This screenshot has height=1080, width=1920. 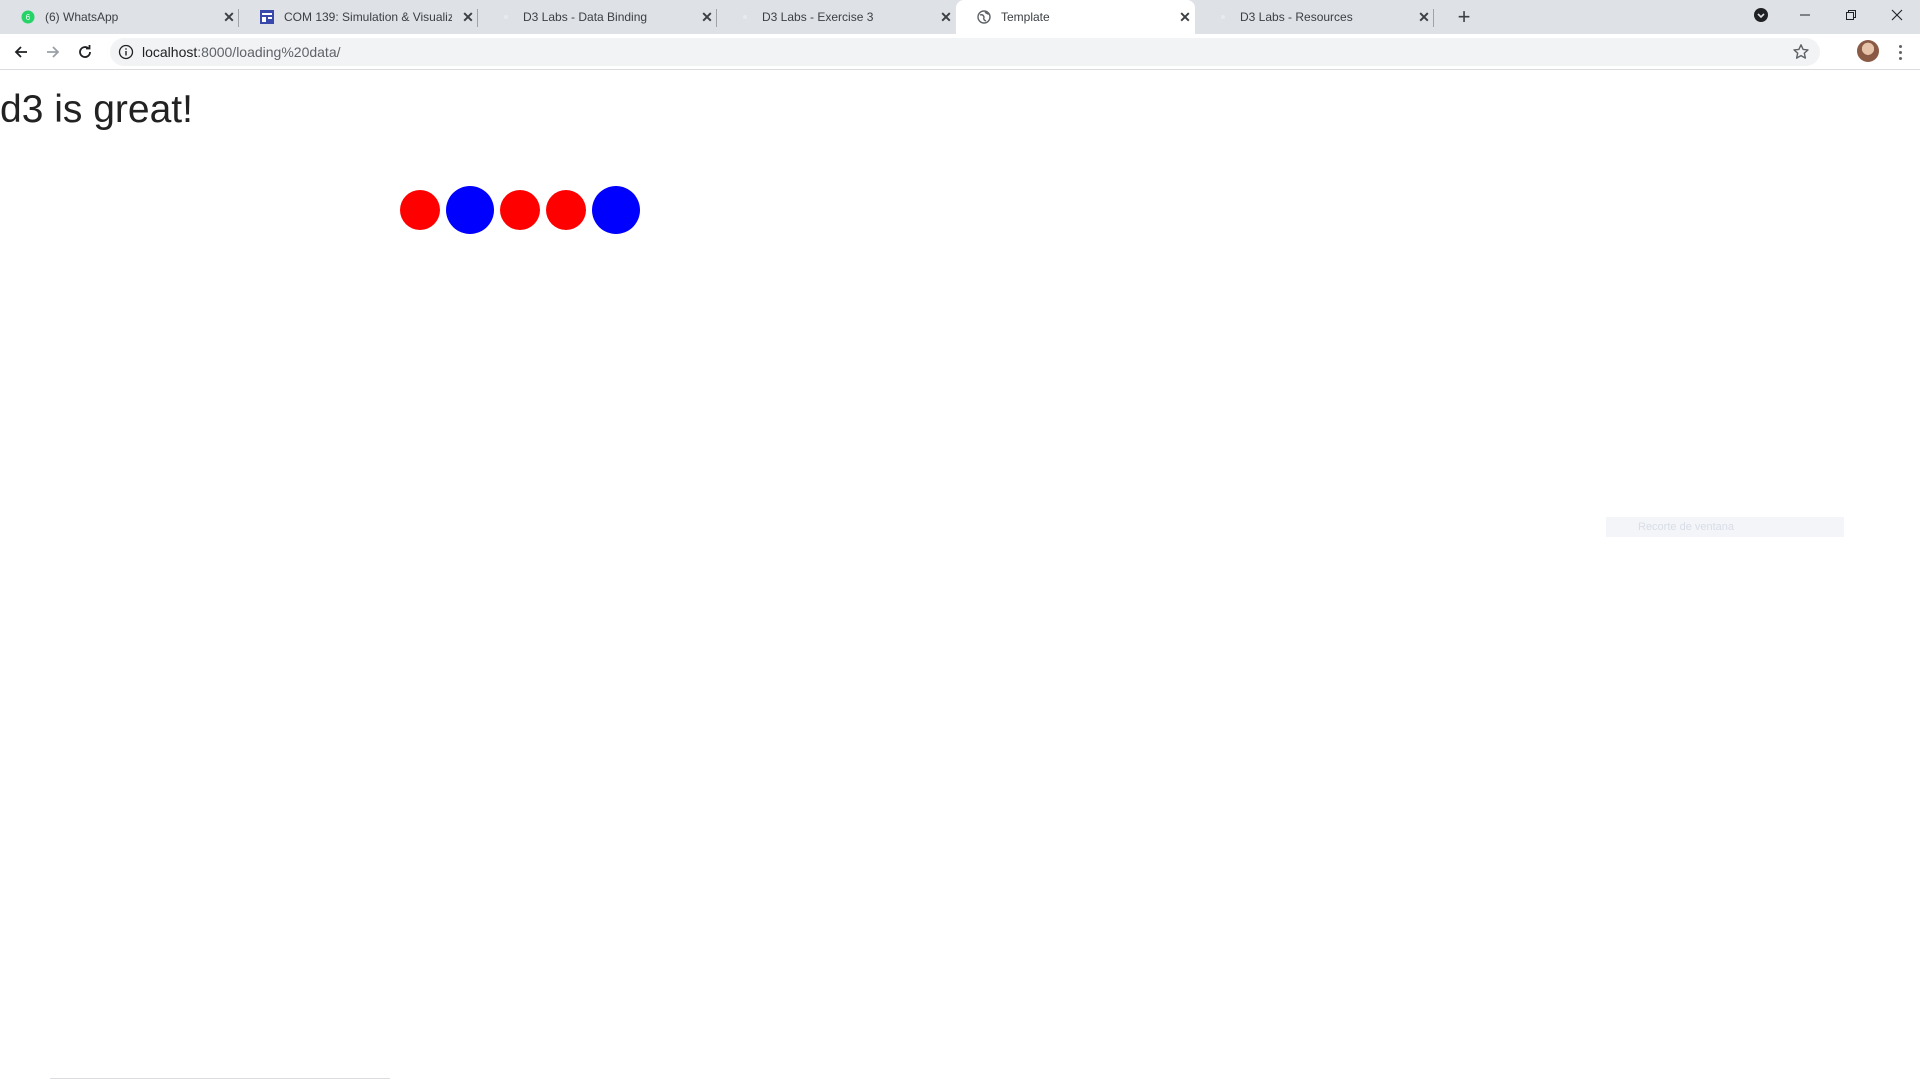 I want to click on whatsapp-icon: 6, so click(x=28, y=17).